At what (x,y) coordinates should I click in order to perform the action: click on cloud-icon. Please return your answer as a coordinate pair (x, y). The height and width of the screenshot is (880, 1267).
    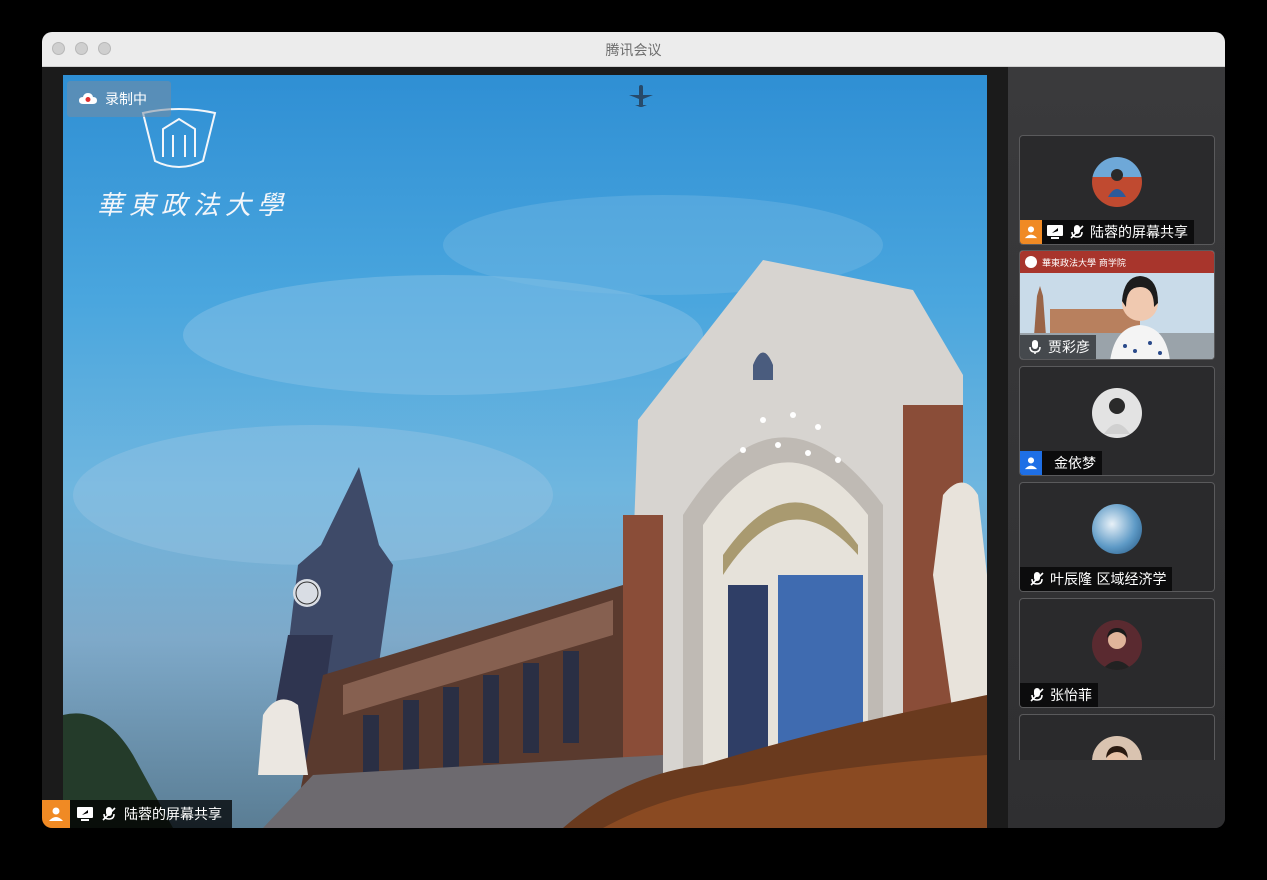
    Looking at the image, I should click on (88, 98).